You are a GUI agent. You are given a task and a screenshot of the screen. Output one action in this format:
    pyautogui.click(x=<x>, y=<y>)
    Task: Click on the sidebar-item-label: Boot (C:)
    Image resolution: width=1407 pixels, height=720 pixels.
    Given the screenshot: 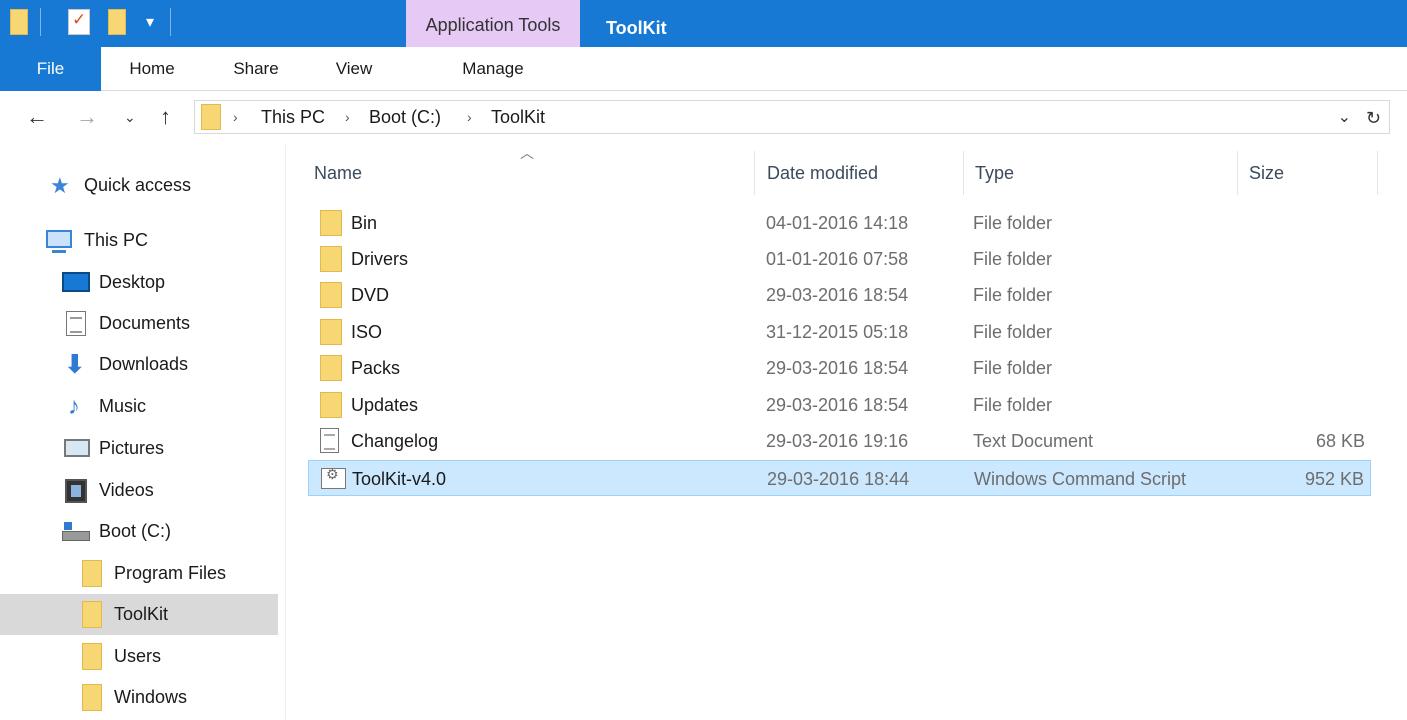 What is the action you would take?
    pyautogui.click(x=135, y=531)
    